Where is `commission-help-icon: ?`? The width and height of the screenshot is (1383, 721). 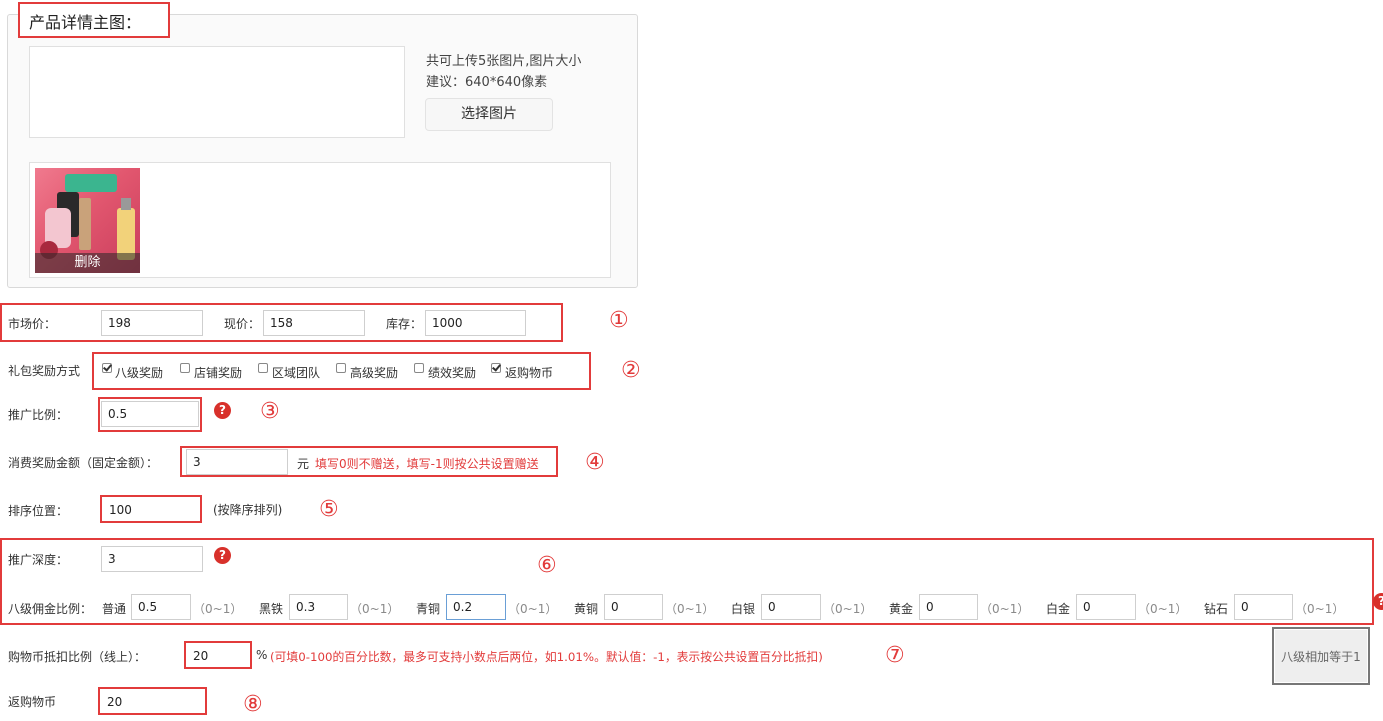 commission-help-icon: ? is located at coordinates (1378, 601).